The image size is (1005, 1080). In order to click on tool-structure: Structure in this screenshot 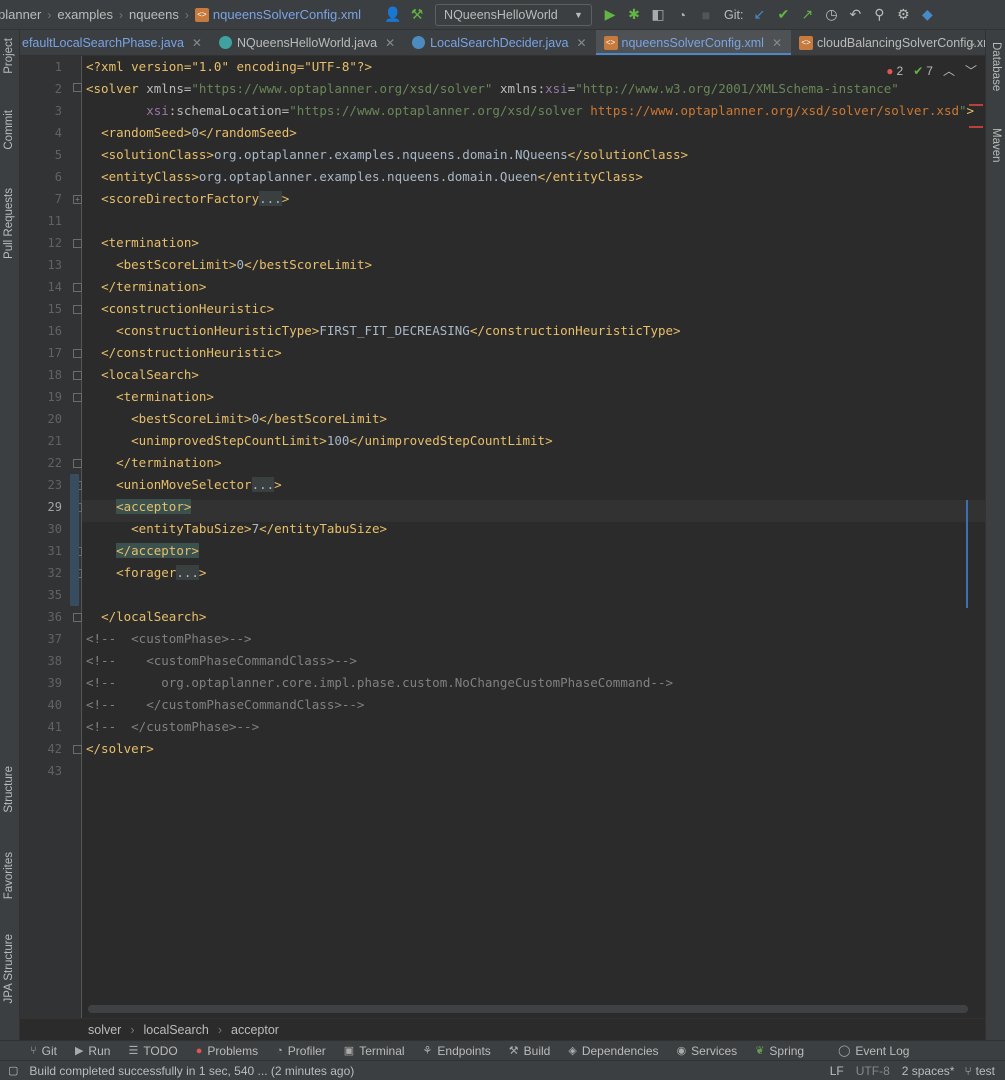, I will do `click(9, 789)`.